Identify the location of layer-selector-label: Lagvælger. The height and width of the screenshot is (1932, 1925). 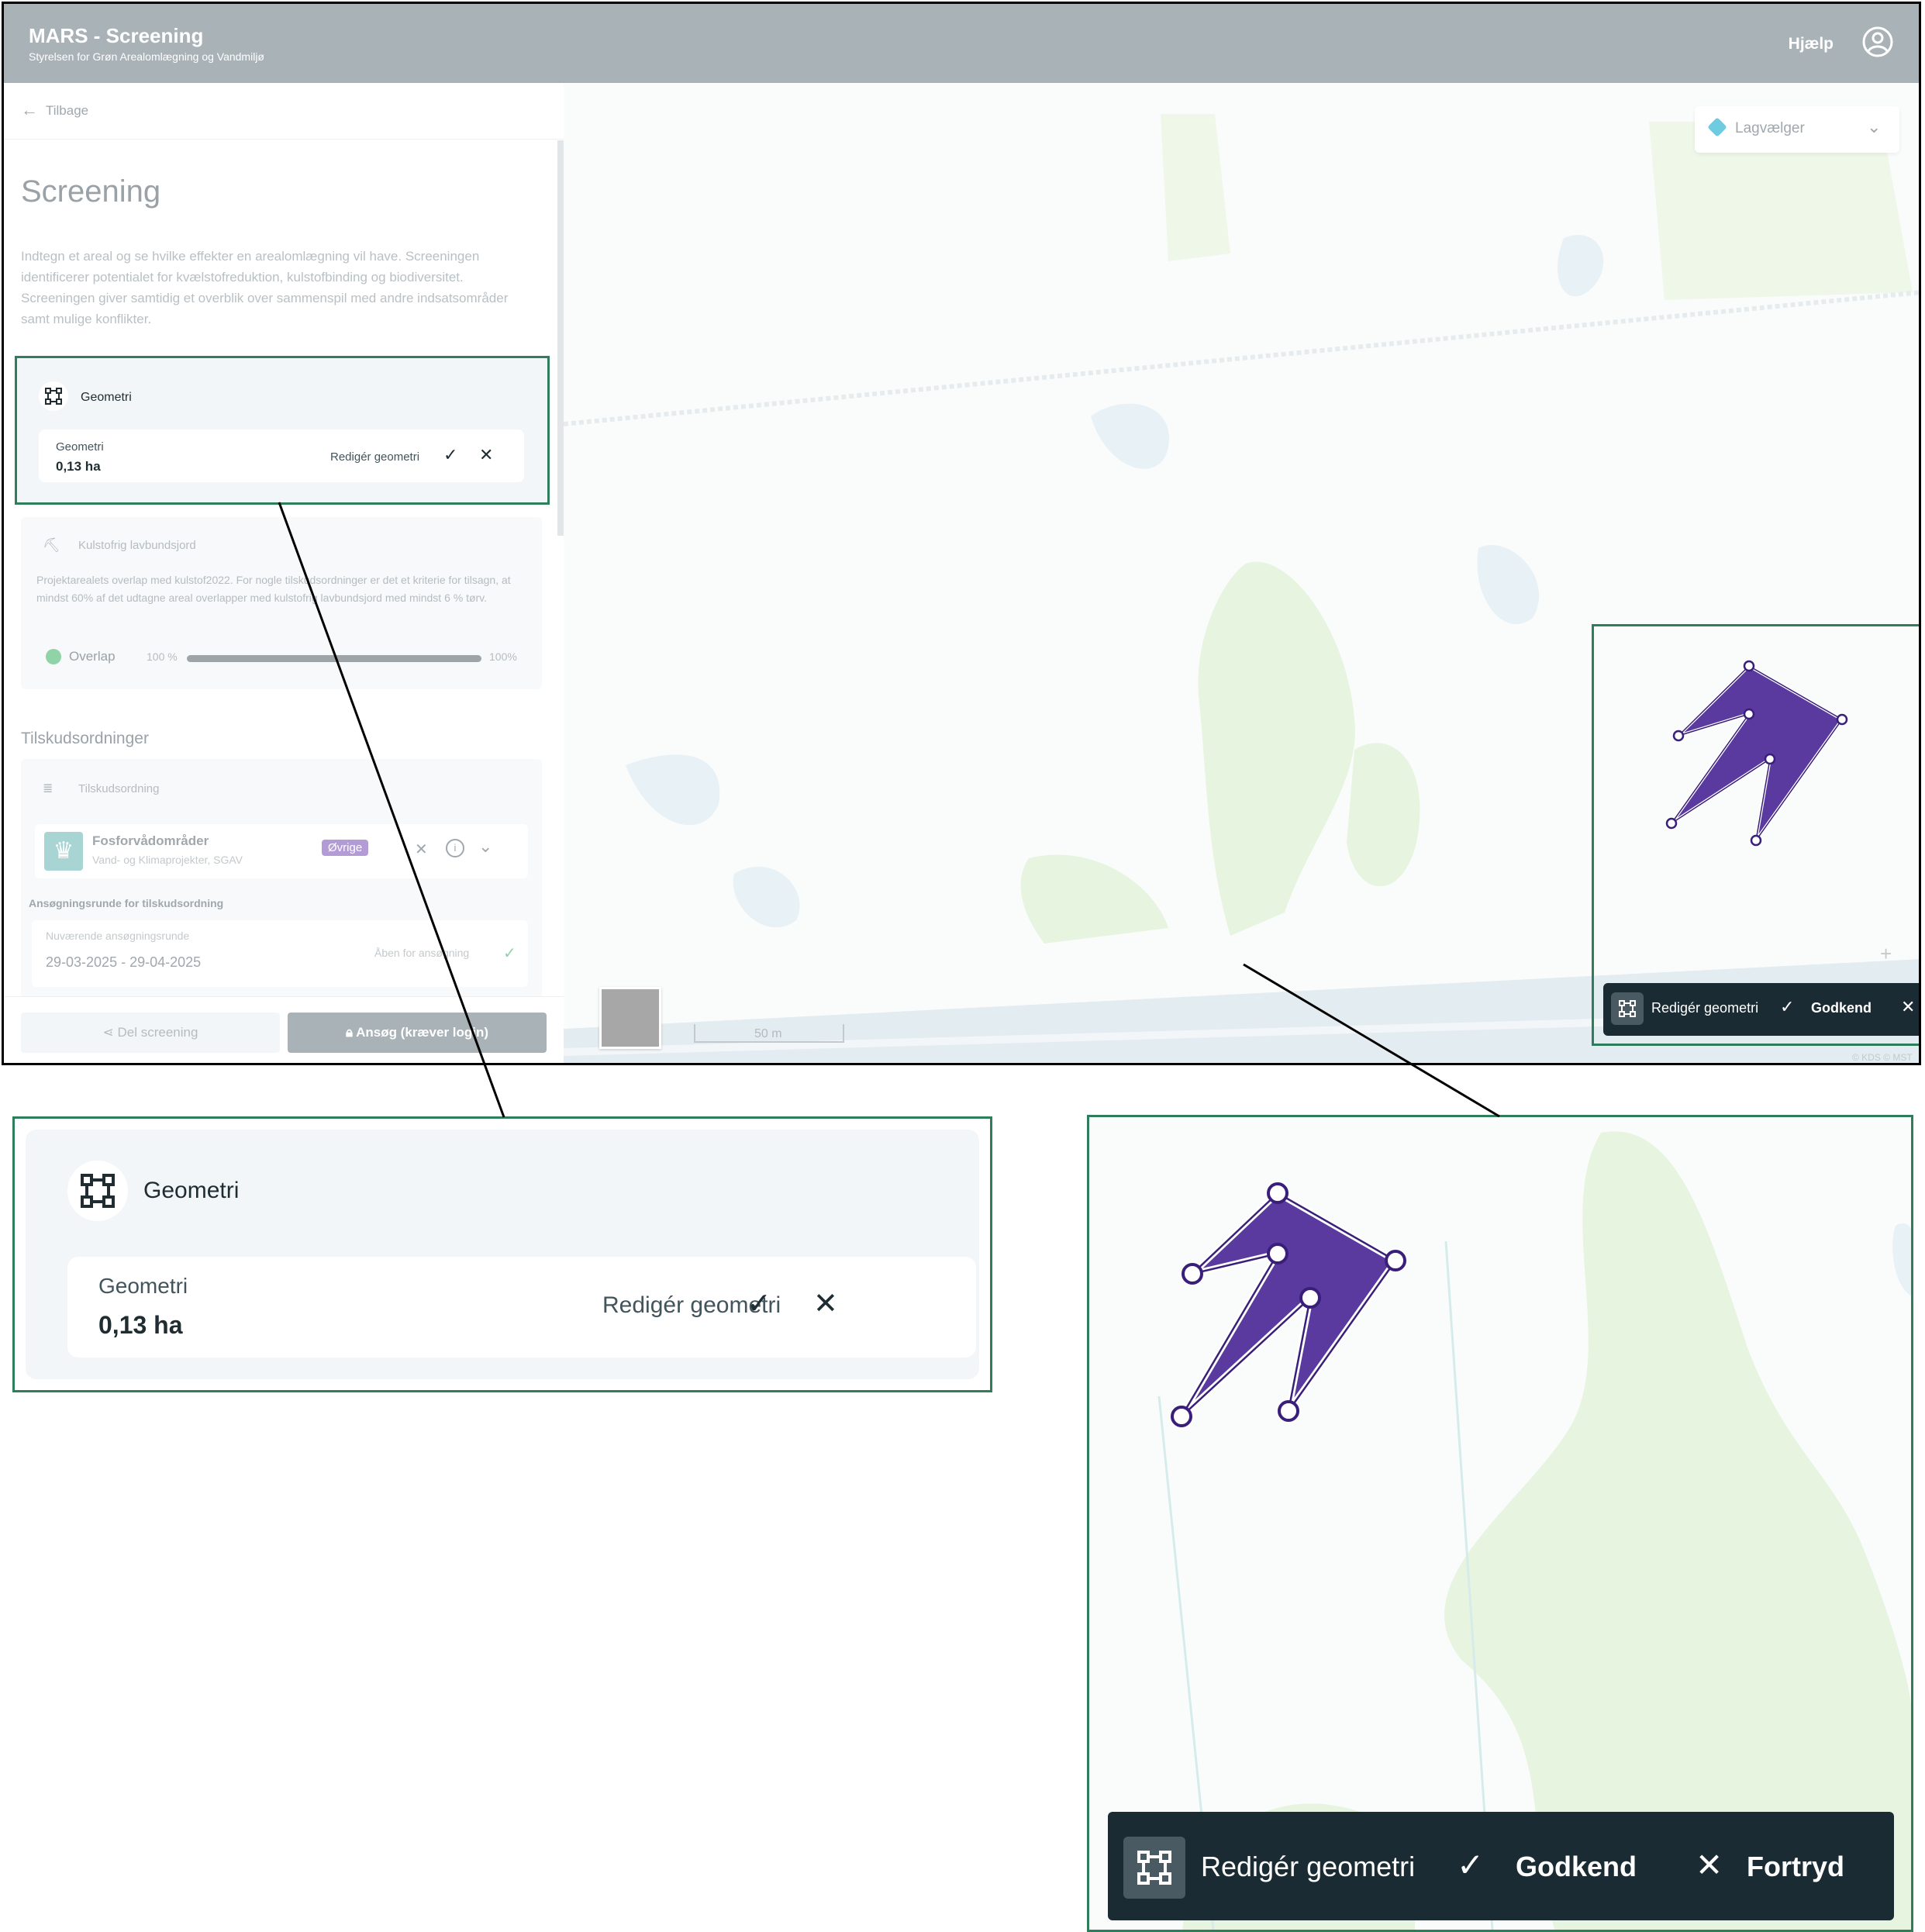
(1770, 128).